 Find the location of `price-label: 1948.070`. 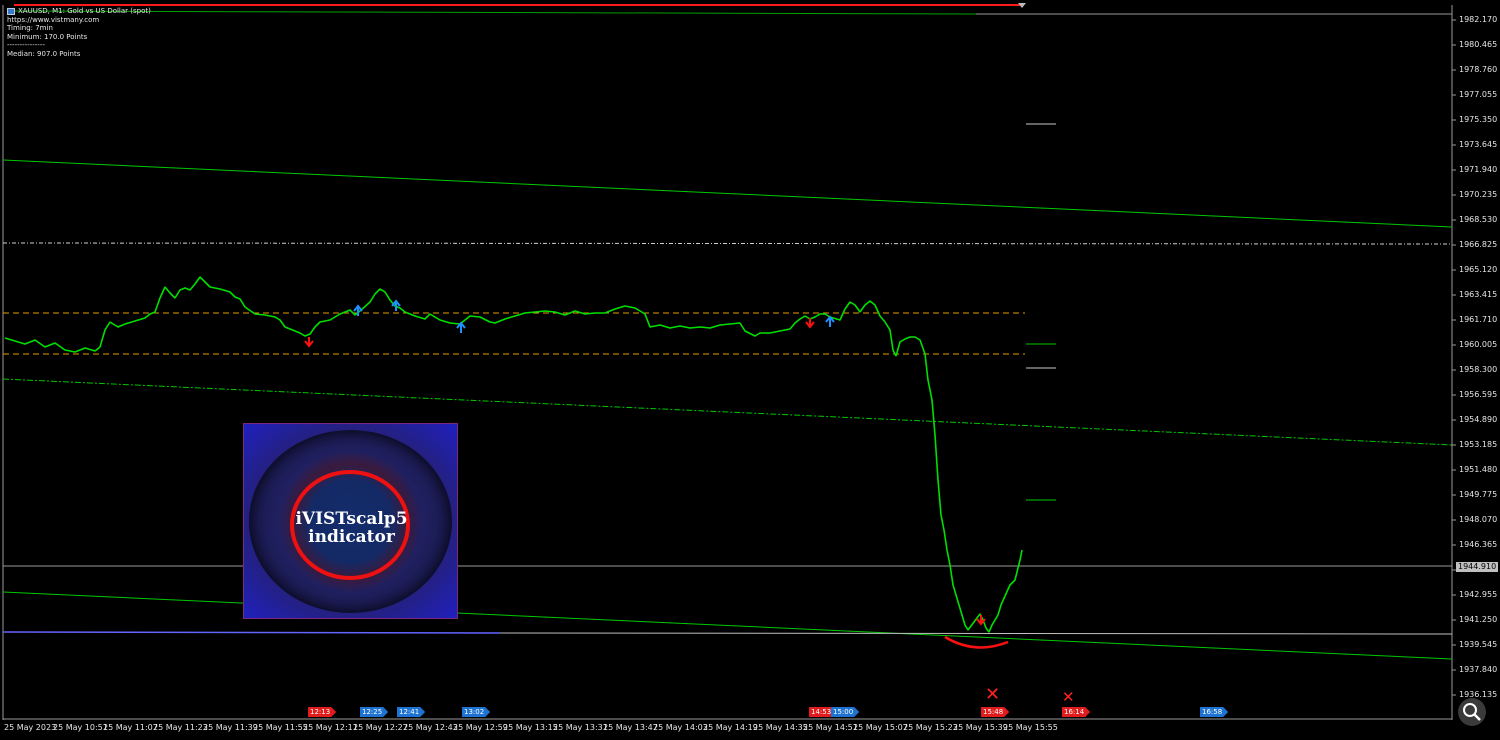

price-label: 1948.070 is located at coordinates (1478, 519).